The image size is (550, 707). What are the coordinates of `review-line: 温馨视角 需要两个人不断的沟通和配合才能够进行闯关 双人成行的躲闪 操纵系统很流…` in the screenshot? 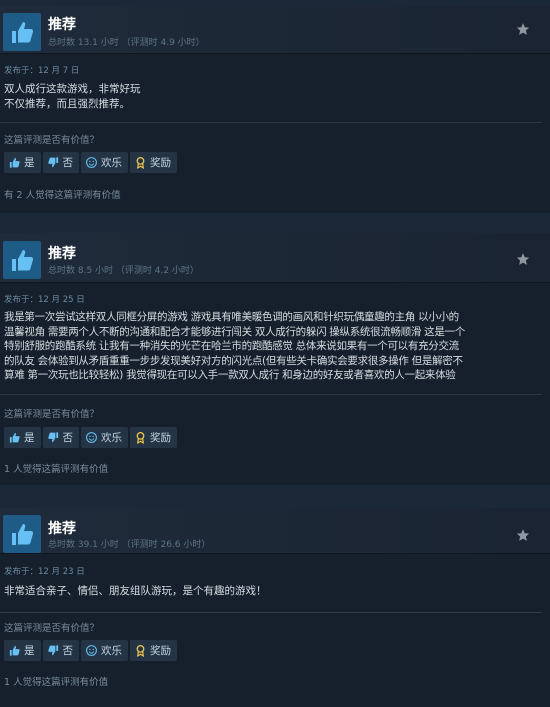 It's located at (234, 331).